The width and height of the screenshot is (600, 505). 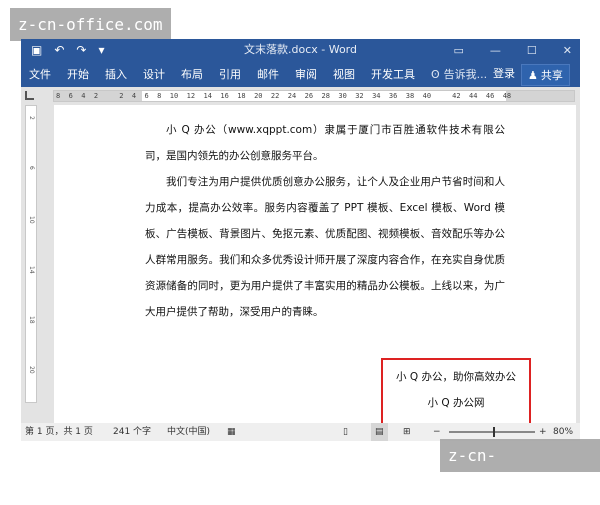 What do you see at coordinates (31, 220) in the screenshot?
I see `vruler-mark: 10` at bounding box center [31, 220].